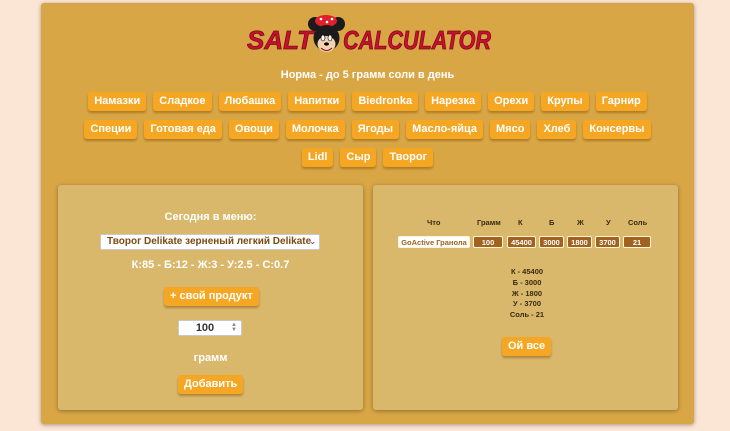 The height and width of the screenshot is (431, 730). I want to click on category-button-maslo-yaica: Масло-яйца, so click(445, 129).